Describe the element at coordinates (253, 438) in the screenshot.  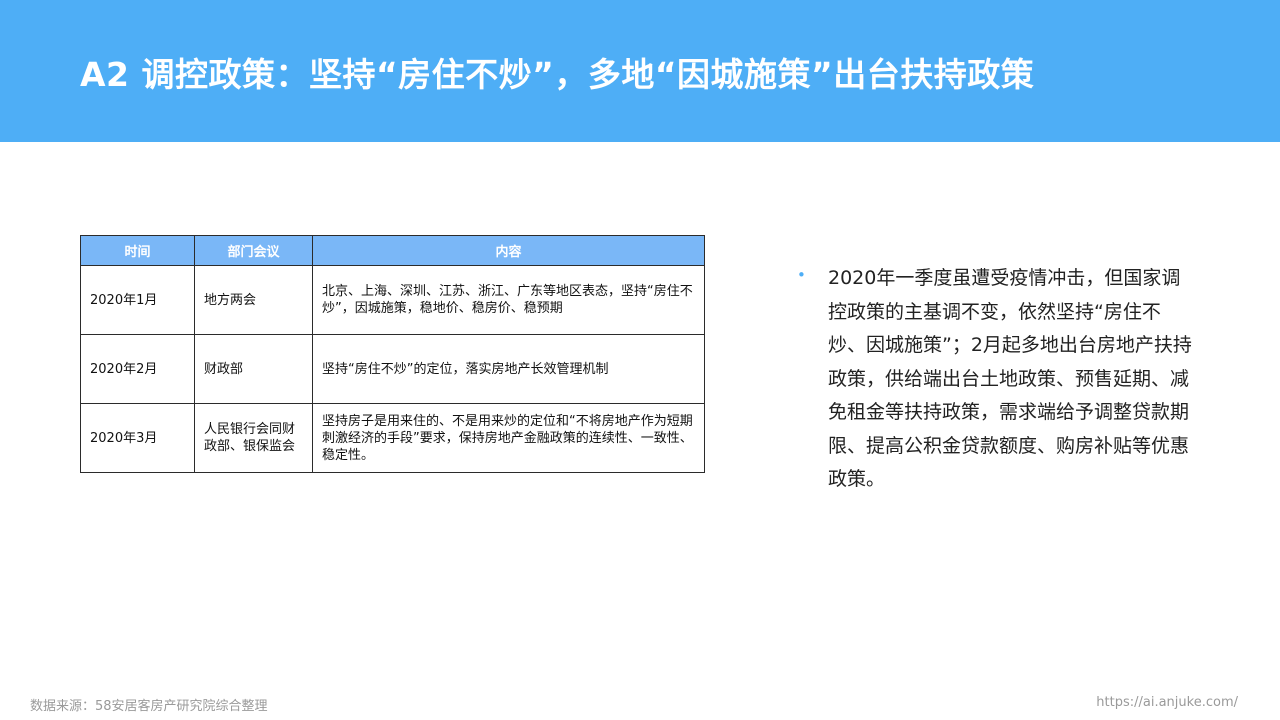
I see `cell-department: 人民银行会同财政部、银保监会` at that location.